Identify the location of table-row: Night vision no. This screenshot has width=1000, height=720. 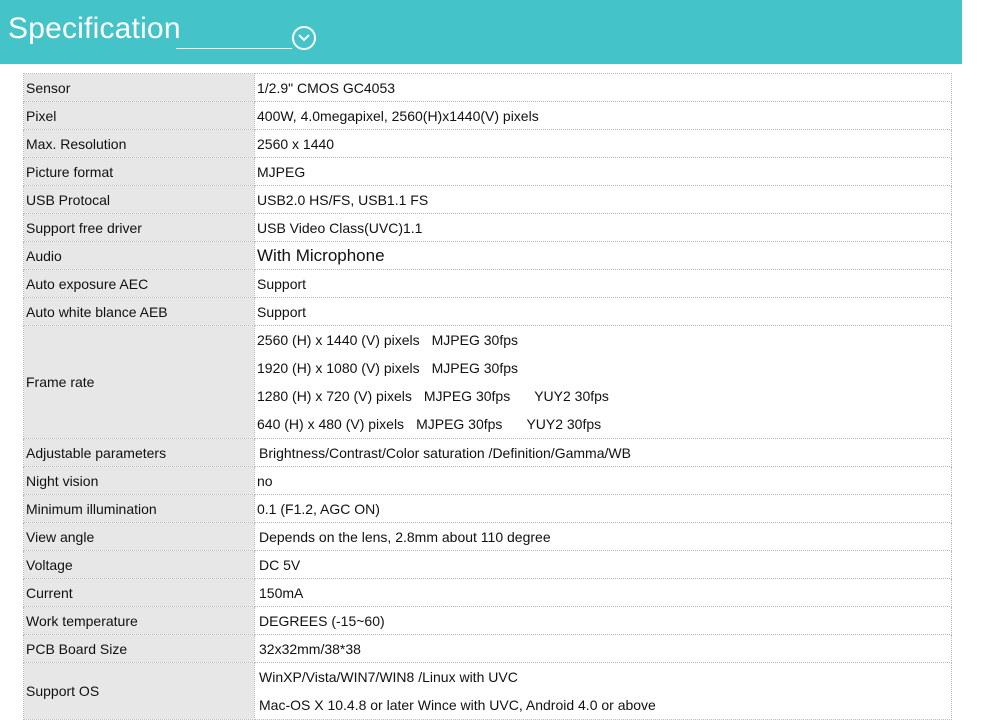
(487, 480).